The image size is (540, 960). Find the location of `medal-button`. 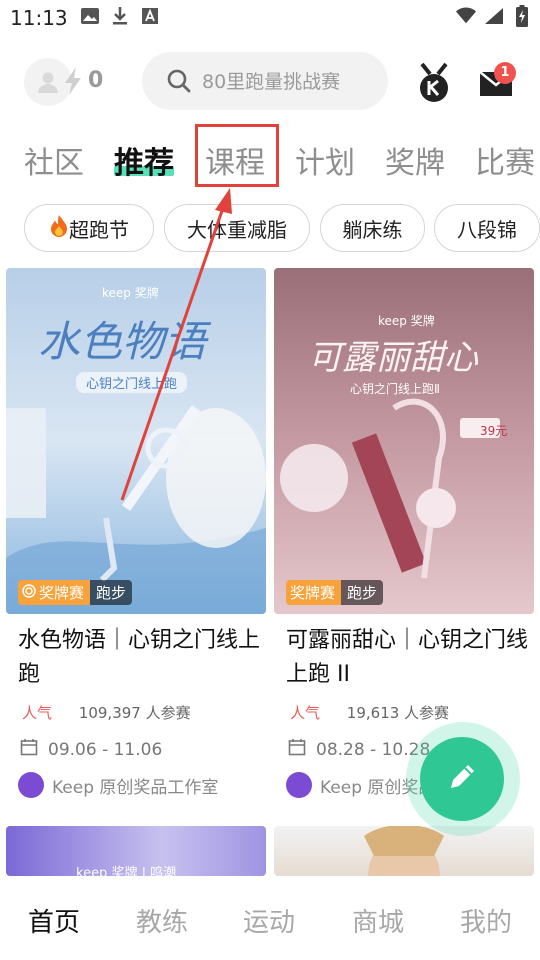

medal-button is located at coordinates (434, 84).